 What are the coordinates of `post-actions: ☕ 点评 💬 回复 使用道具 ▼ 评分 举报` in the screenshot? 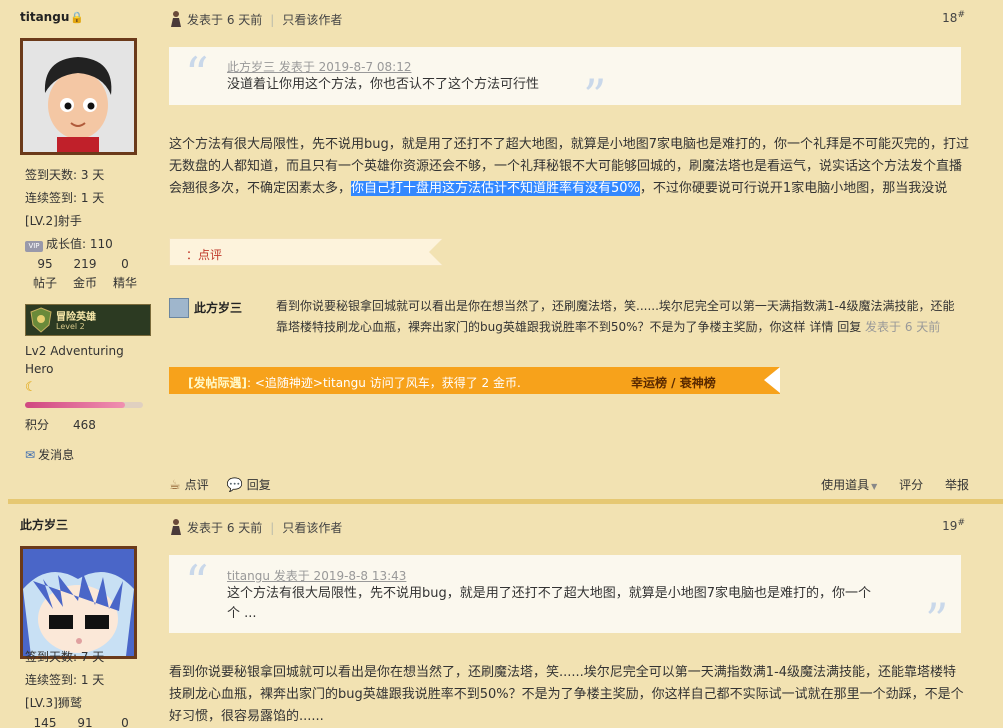 It's located at (569, 484).